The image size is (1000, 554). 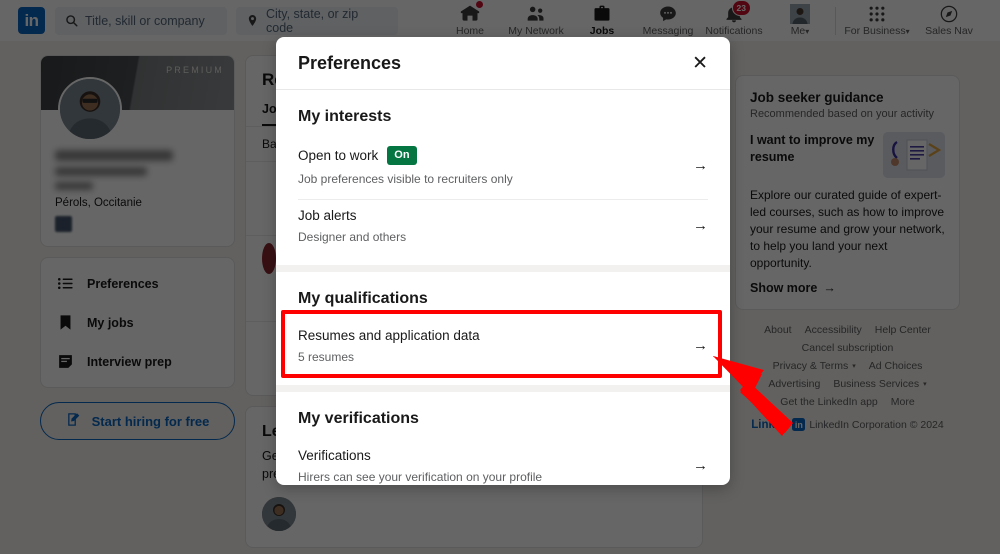 I want to click on pref-row-resumes-and-application-data: Resumes and application data 5 resumes →, so click(x=503, y=348).